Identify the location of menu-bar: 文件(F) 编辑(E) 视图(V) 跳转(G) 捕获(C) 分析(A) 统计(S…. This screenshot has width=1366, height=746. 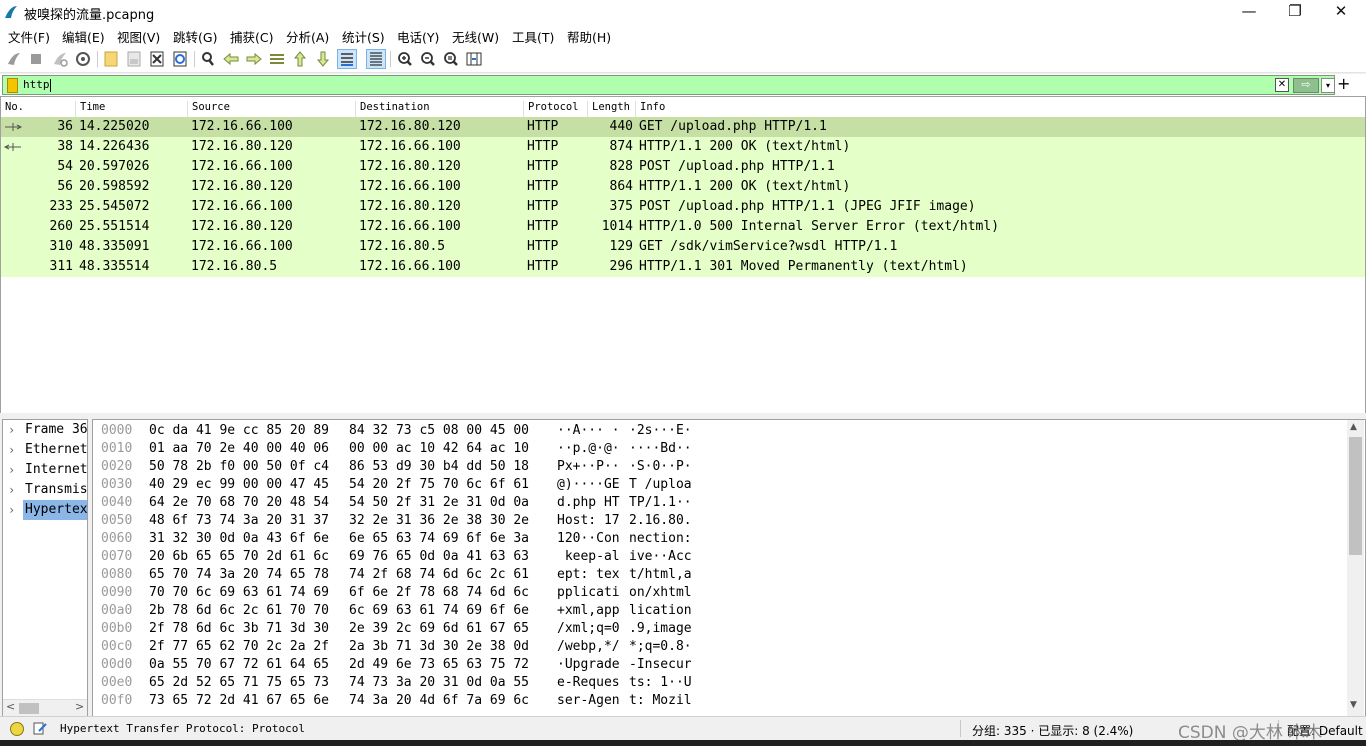
(683, 35).